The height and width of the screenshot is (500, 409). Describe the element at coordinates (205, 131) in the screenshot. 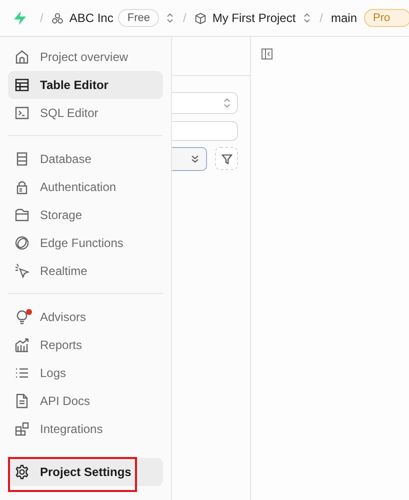

I see `search-field` at that location.